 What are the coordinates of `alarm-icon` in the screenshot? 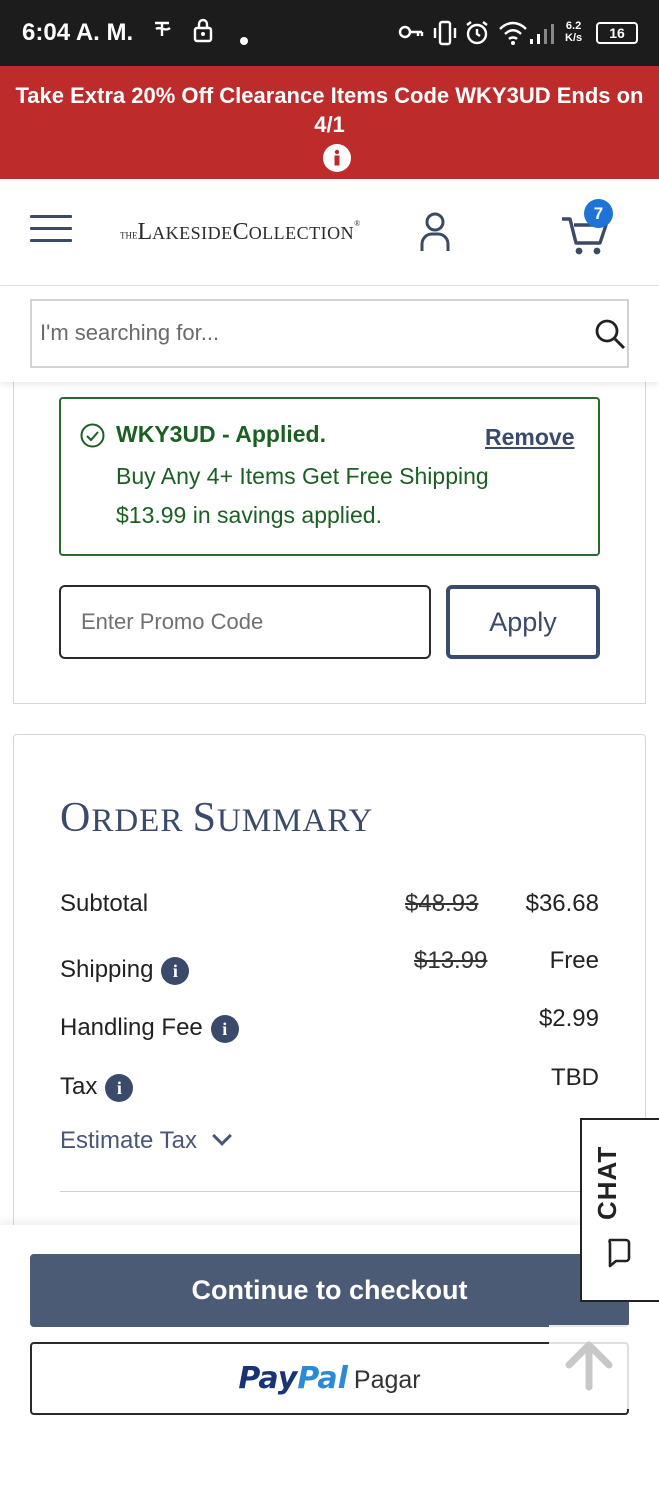 It's located at (477, 36).